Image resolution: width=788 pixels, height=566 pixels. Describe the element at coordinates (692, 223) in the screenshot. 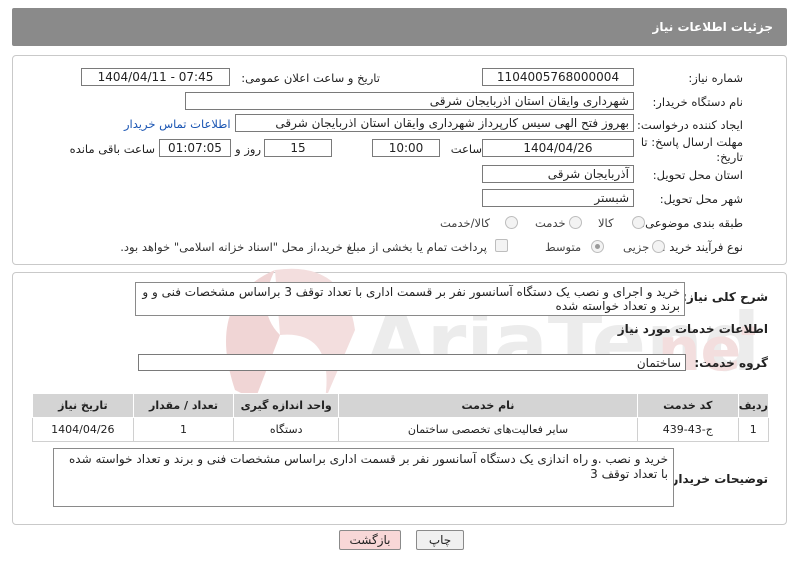

I see `category-label: طبقه بندی موضوعی:` at that location.